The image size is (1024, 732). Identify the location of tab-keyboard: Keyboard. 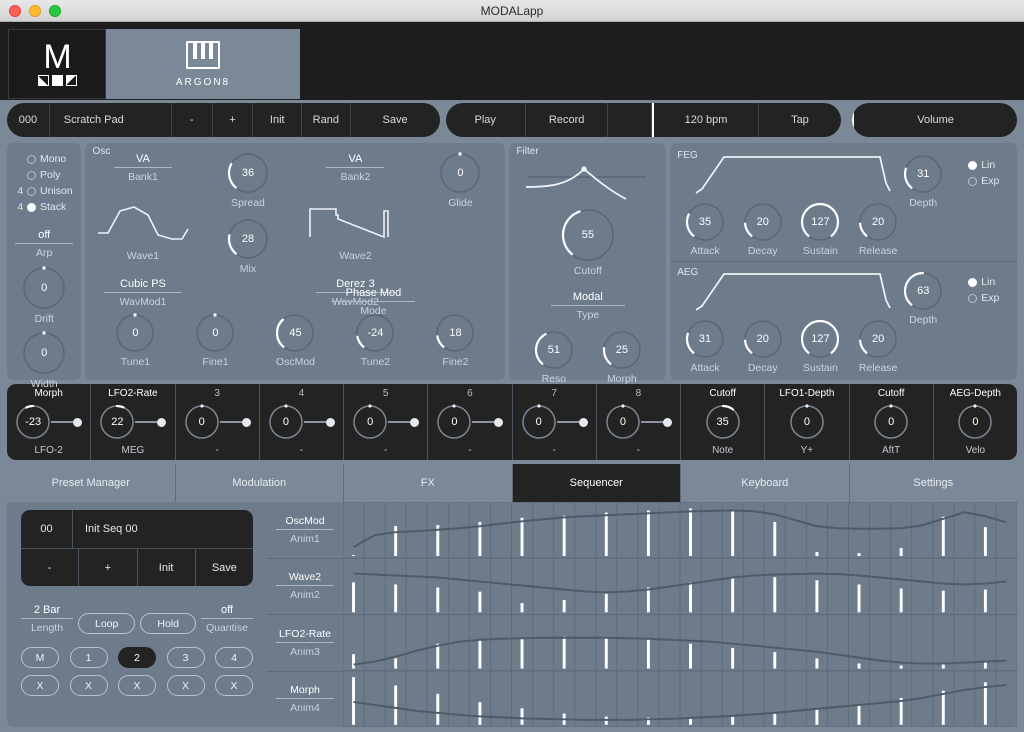
(765, 483).